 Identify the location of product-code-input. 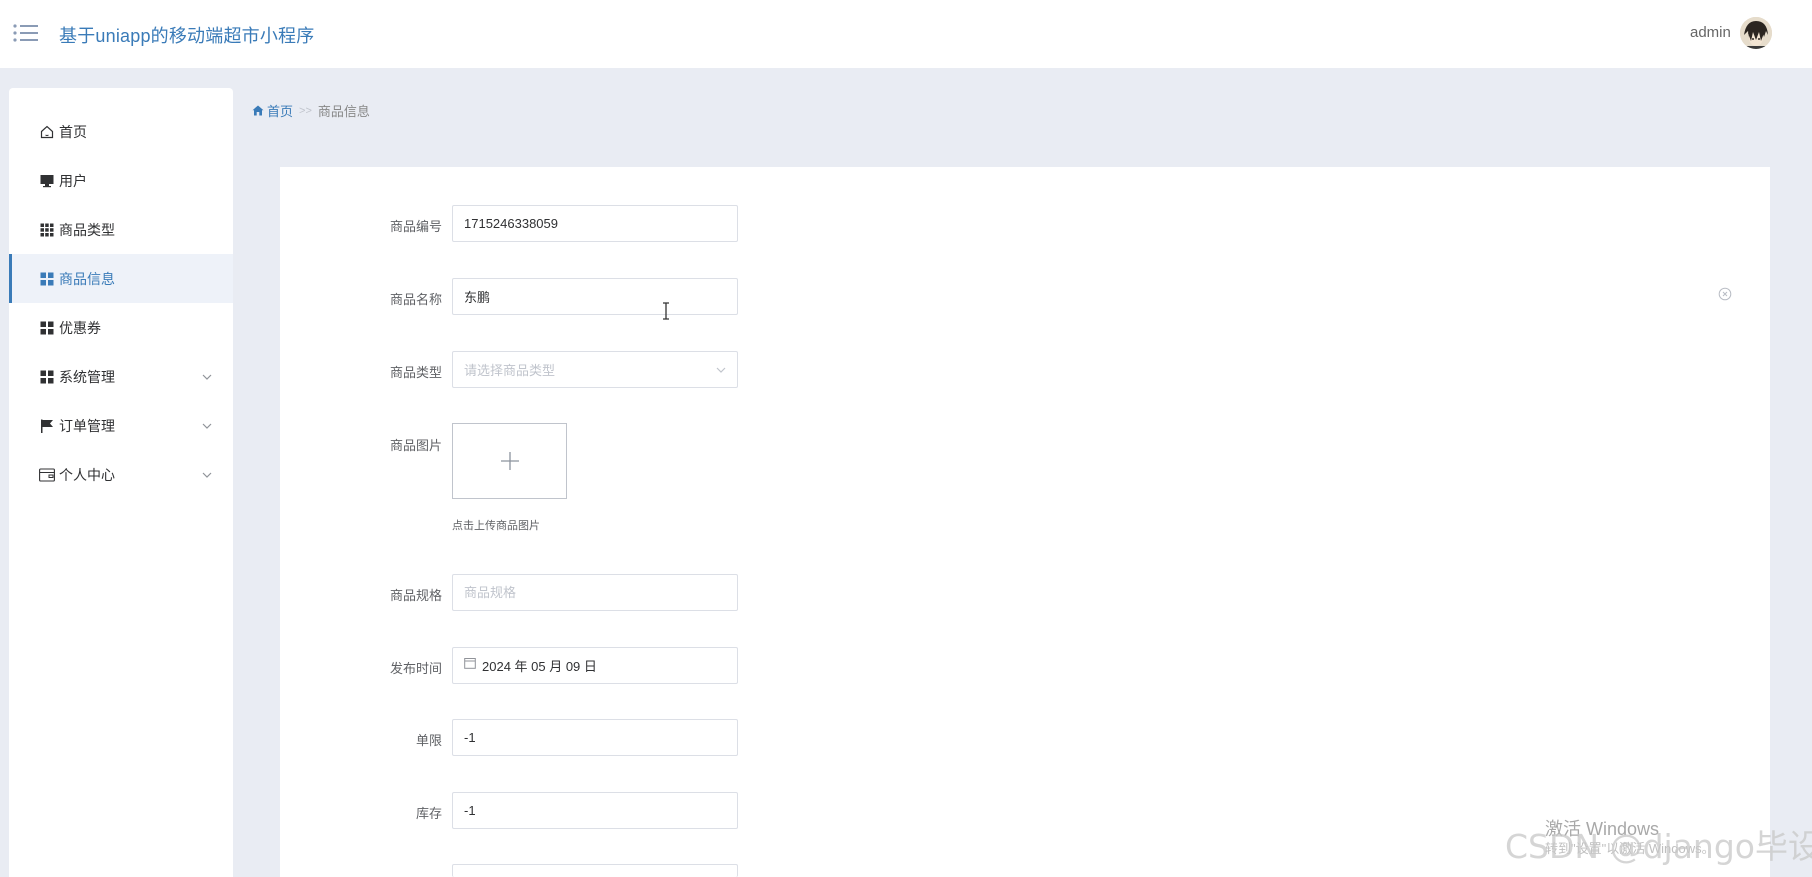
(595, 223).